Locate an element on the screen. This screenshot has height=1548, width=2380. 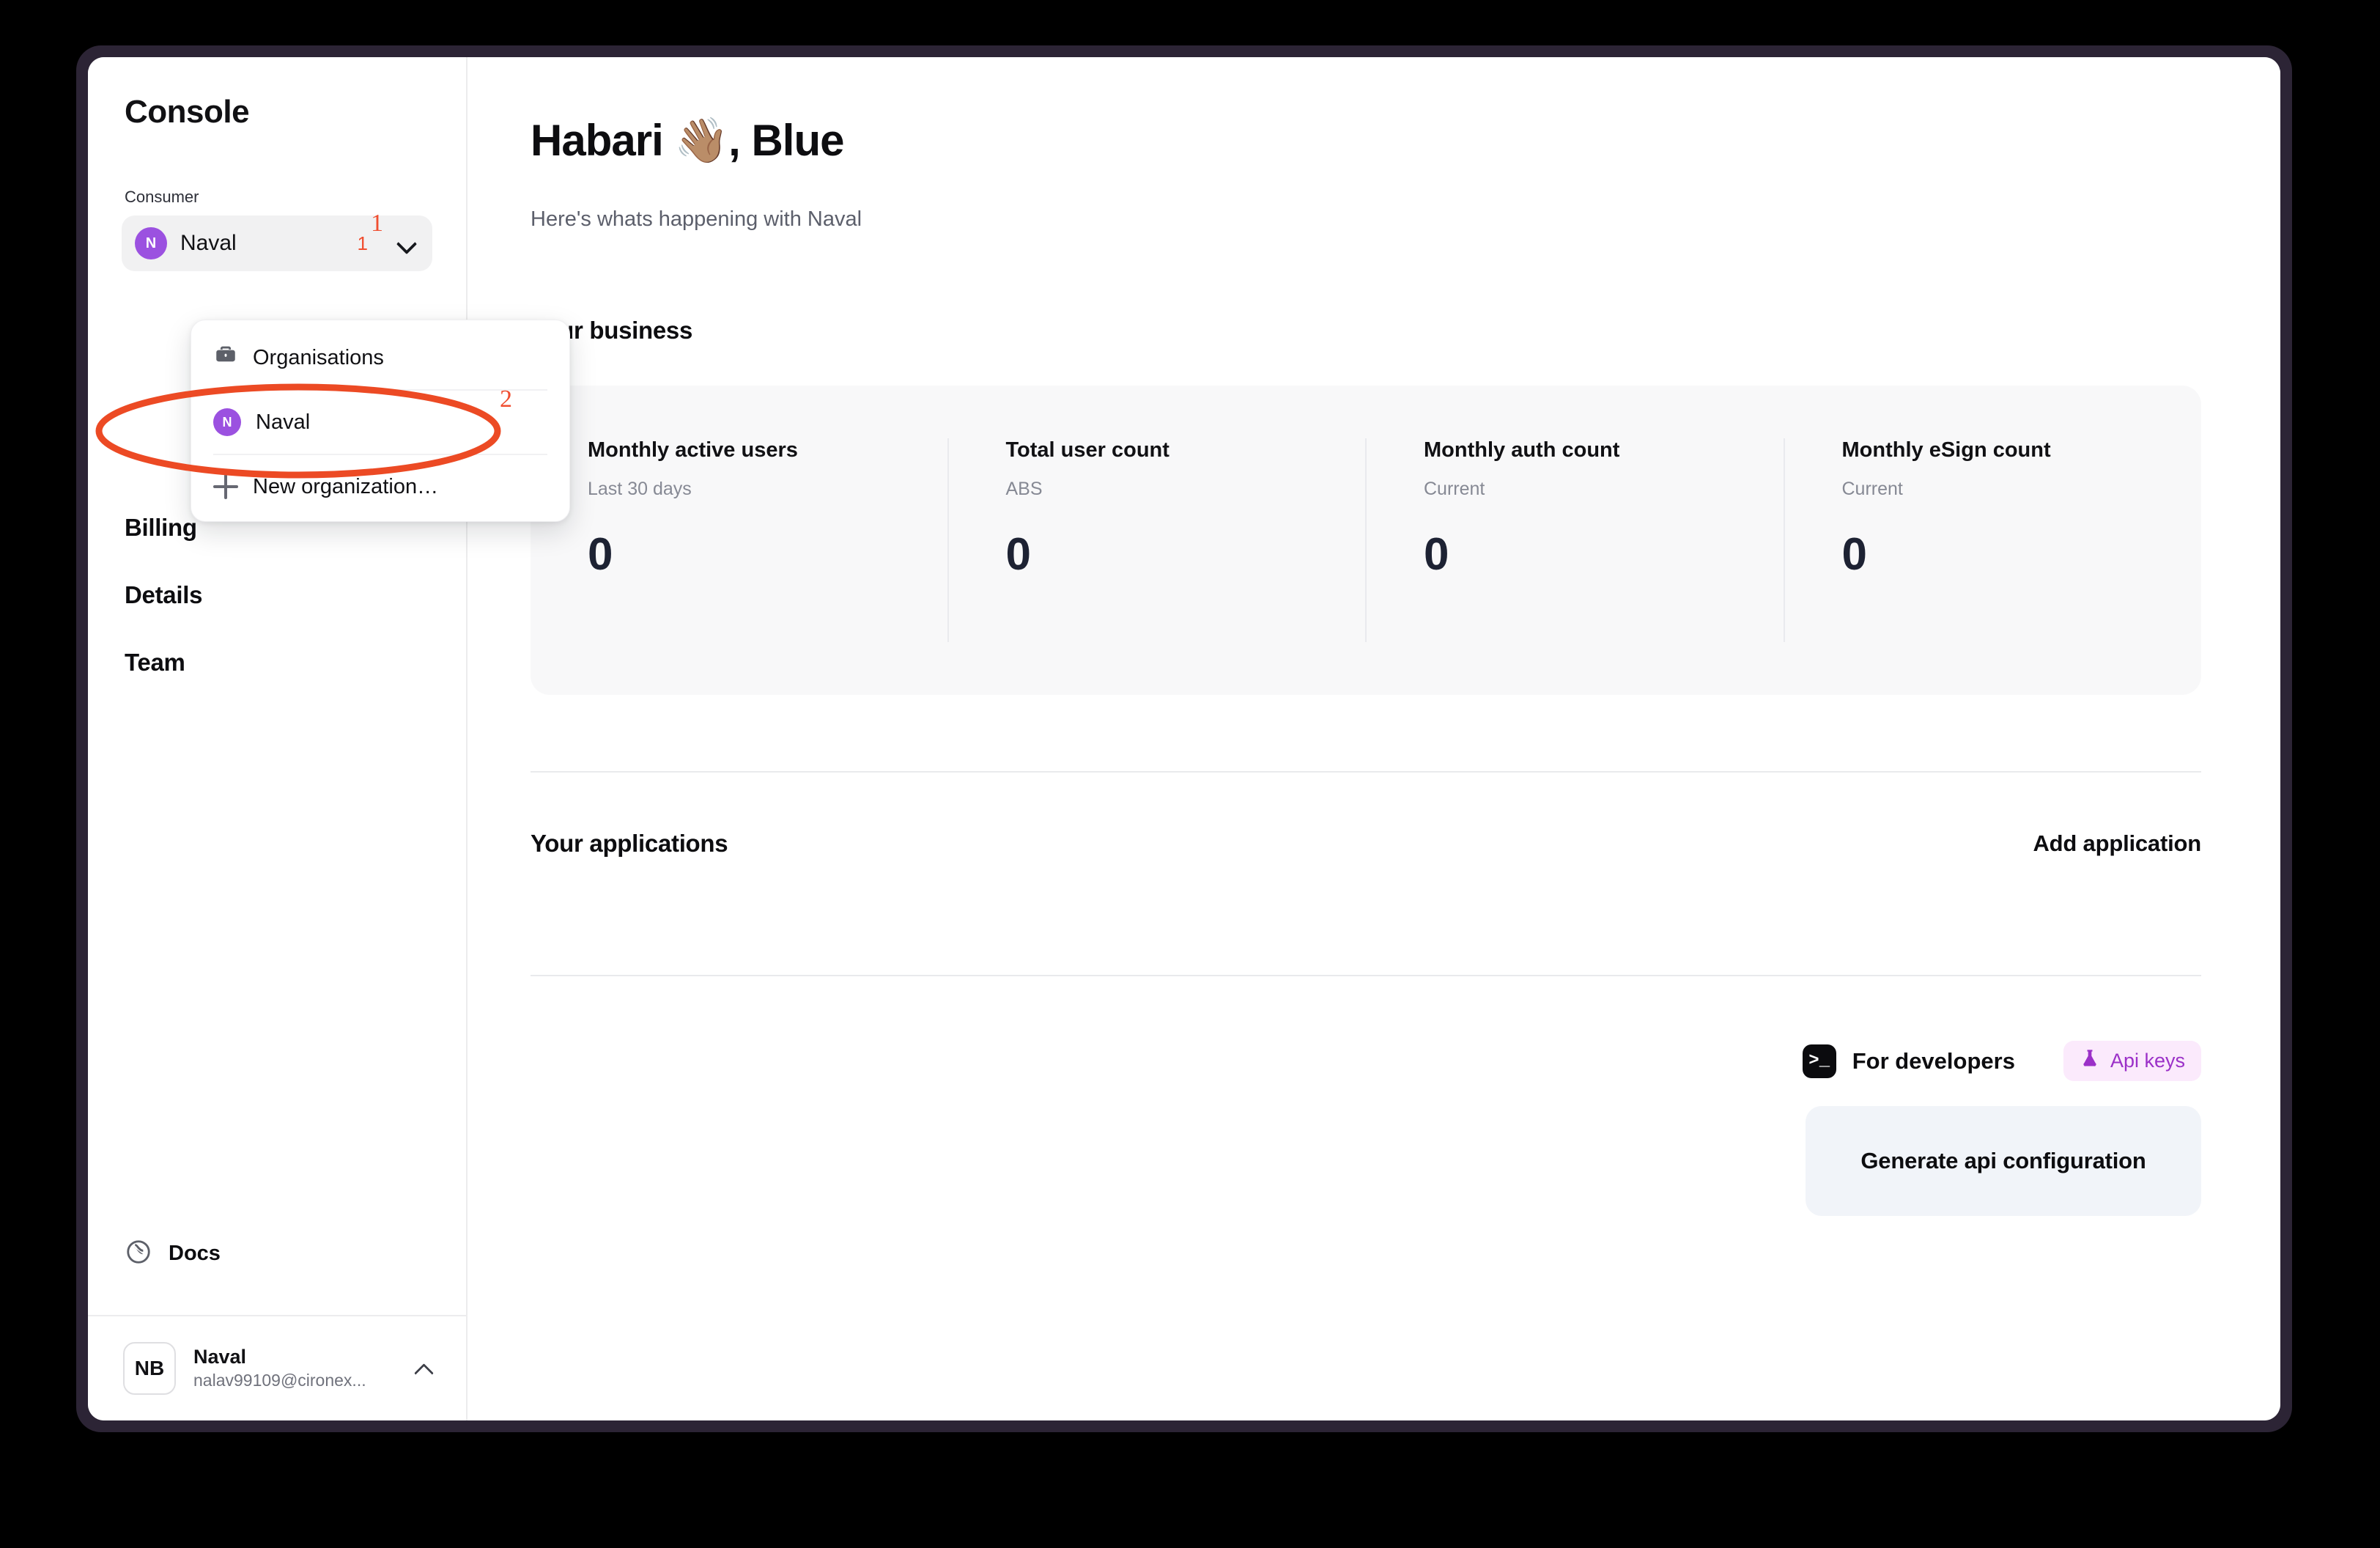
page-title: Habari 👋🏽, Blue is located at coordinates (687, 140).